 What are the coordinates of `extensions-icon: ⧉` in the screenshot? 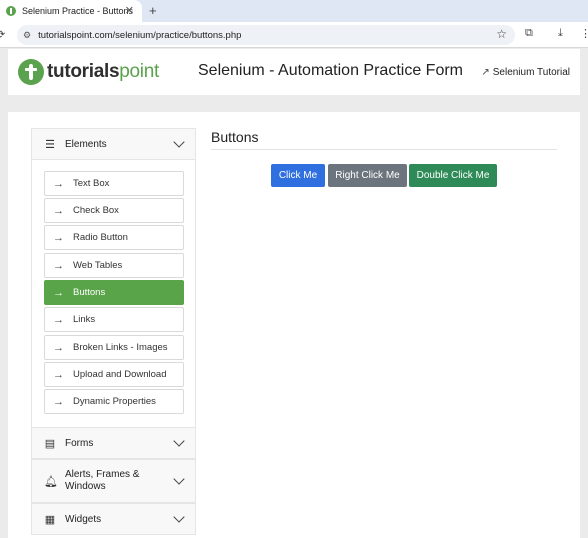 It's located at (529, 33).